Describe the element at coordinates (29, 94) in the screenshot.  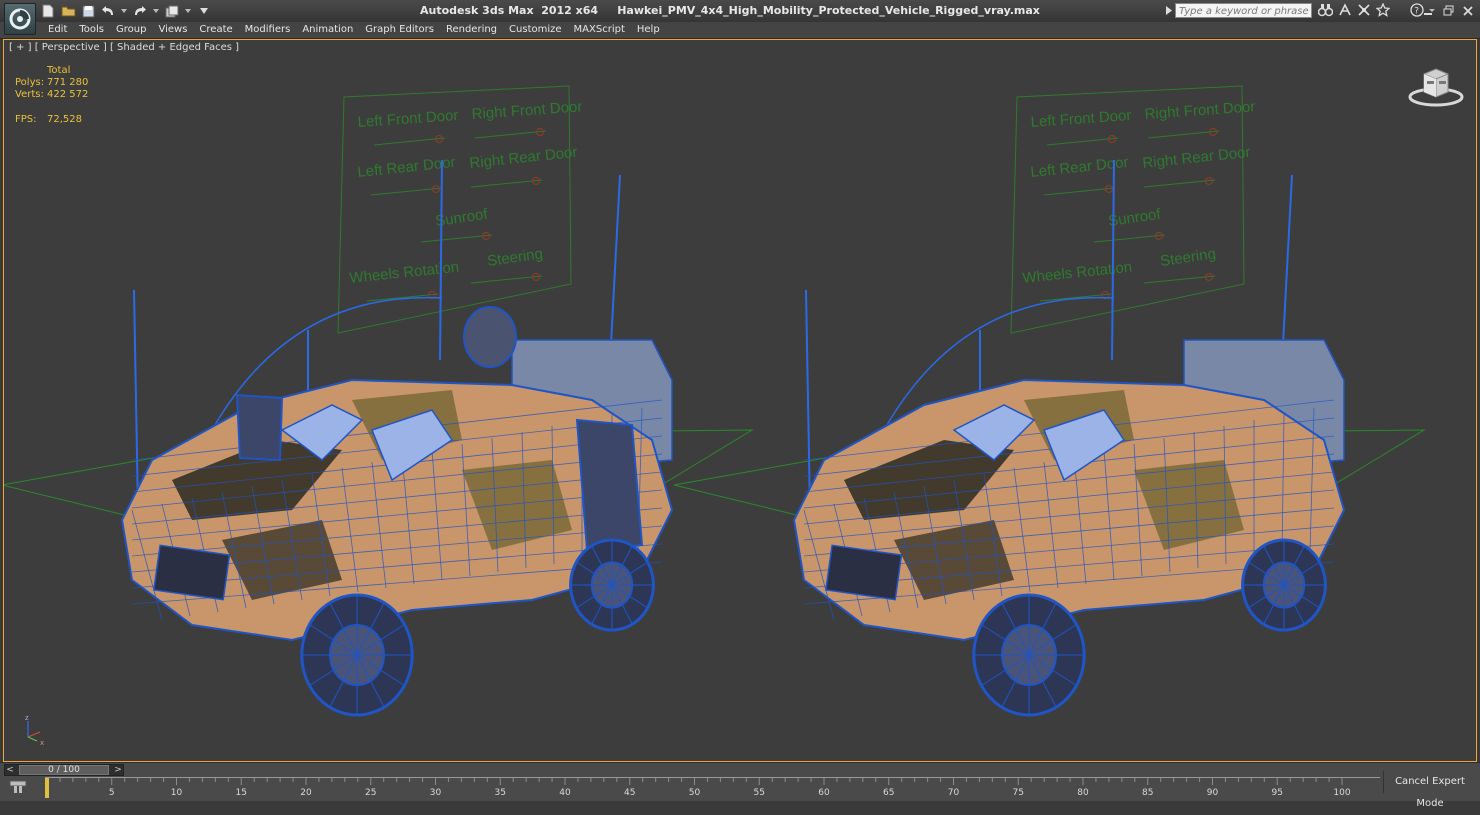
I see `verts-label: Verts:` at that location.